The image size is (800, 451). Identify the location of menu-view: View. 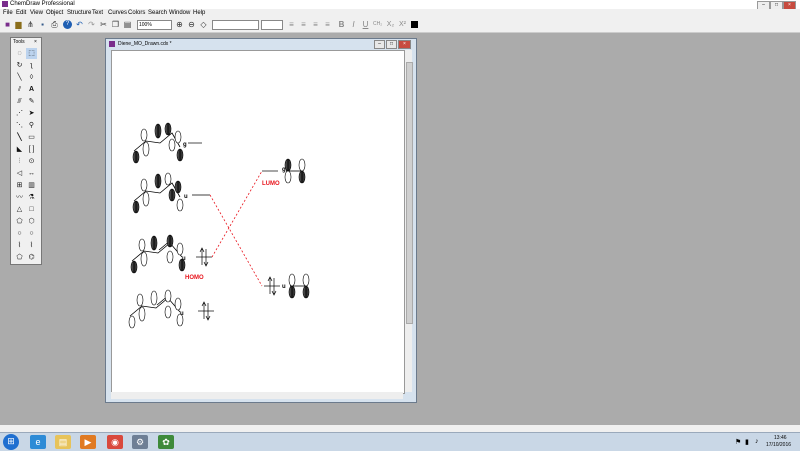
(36, 13).